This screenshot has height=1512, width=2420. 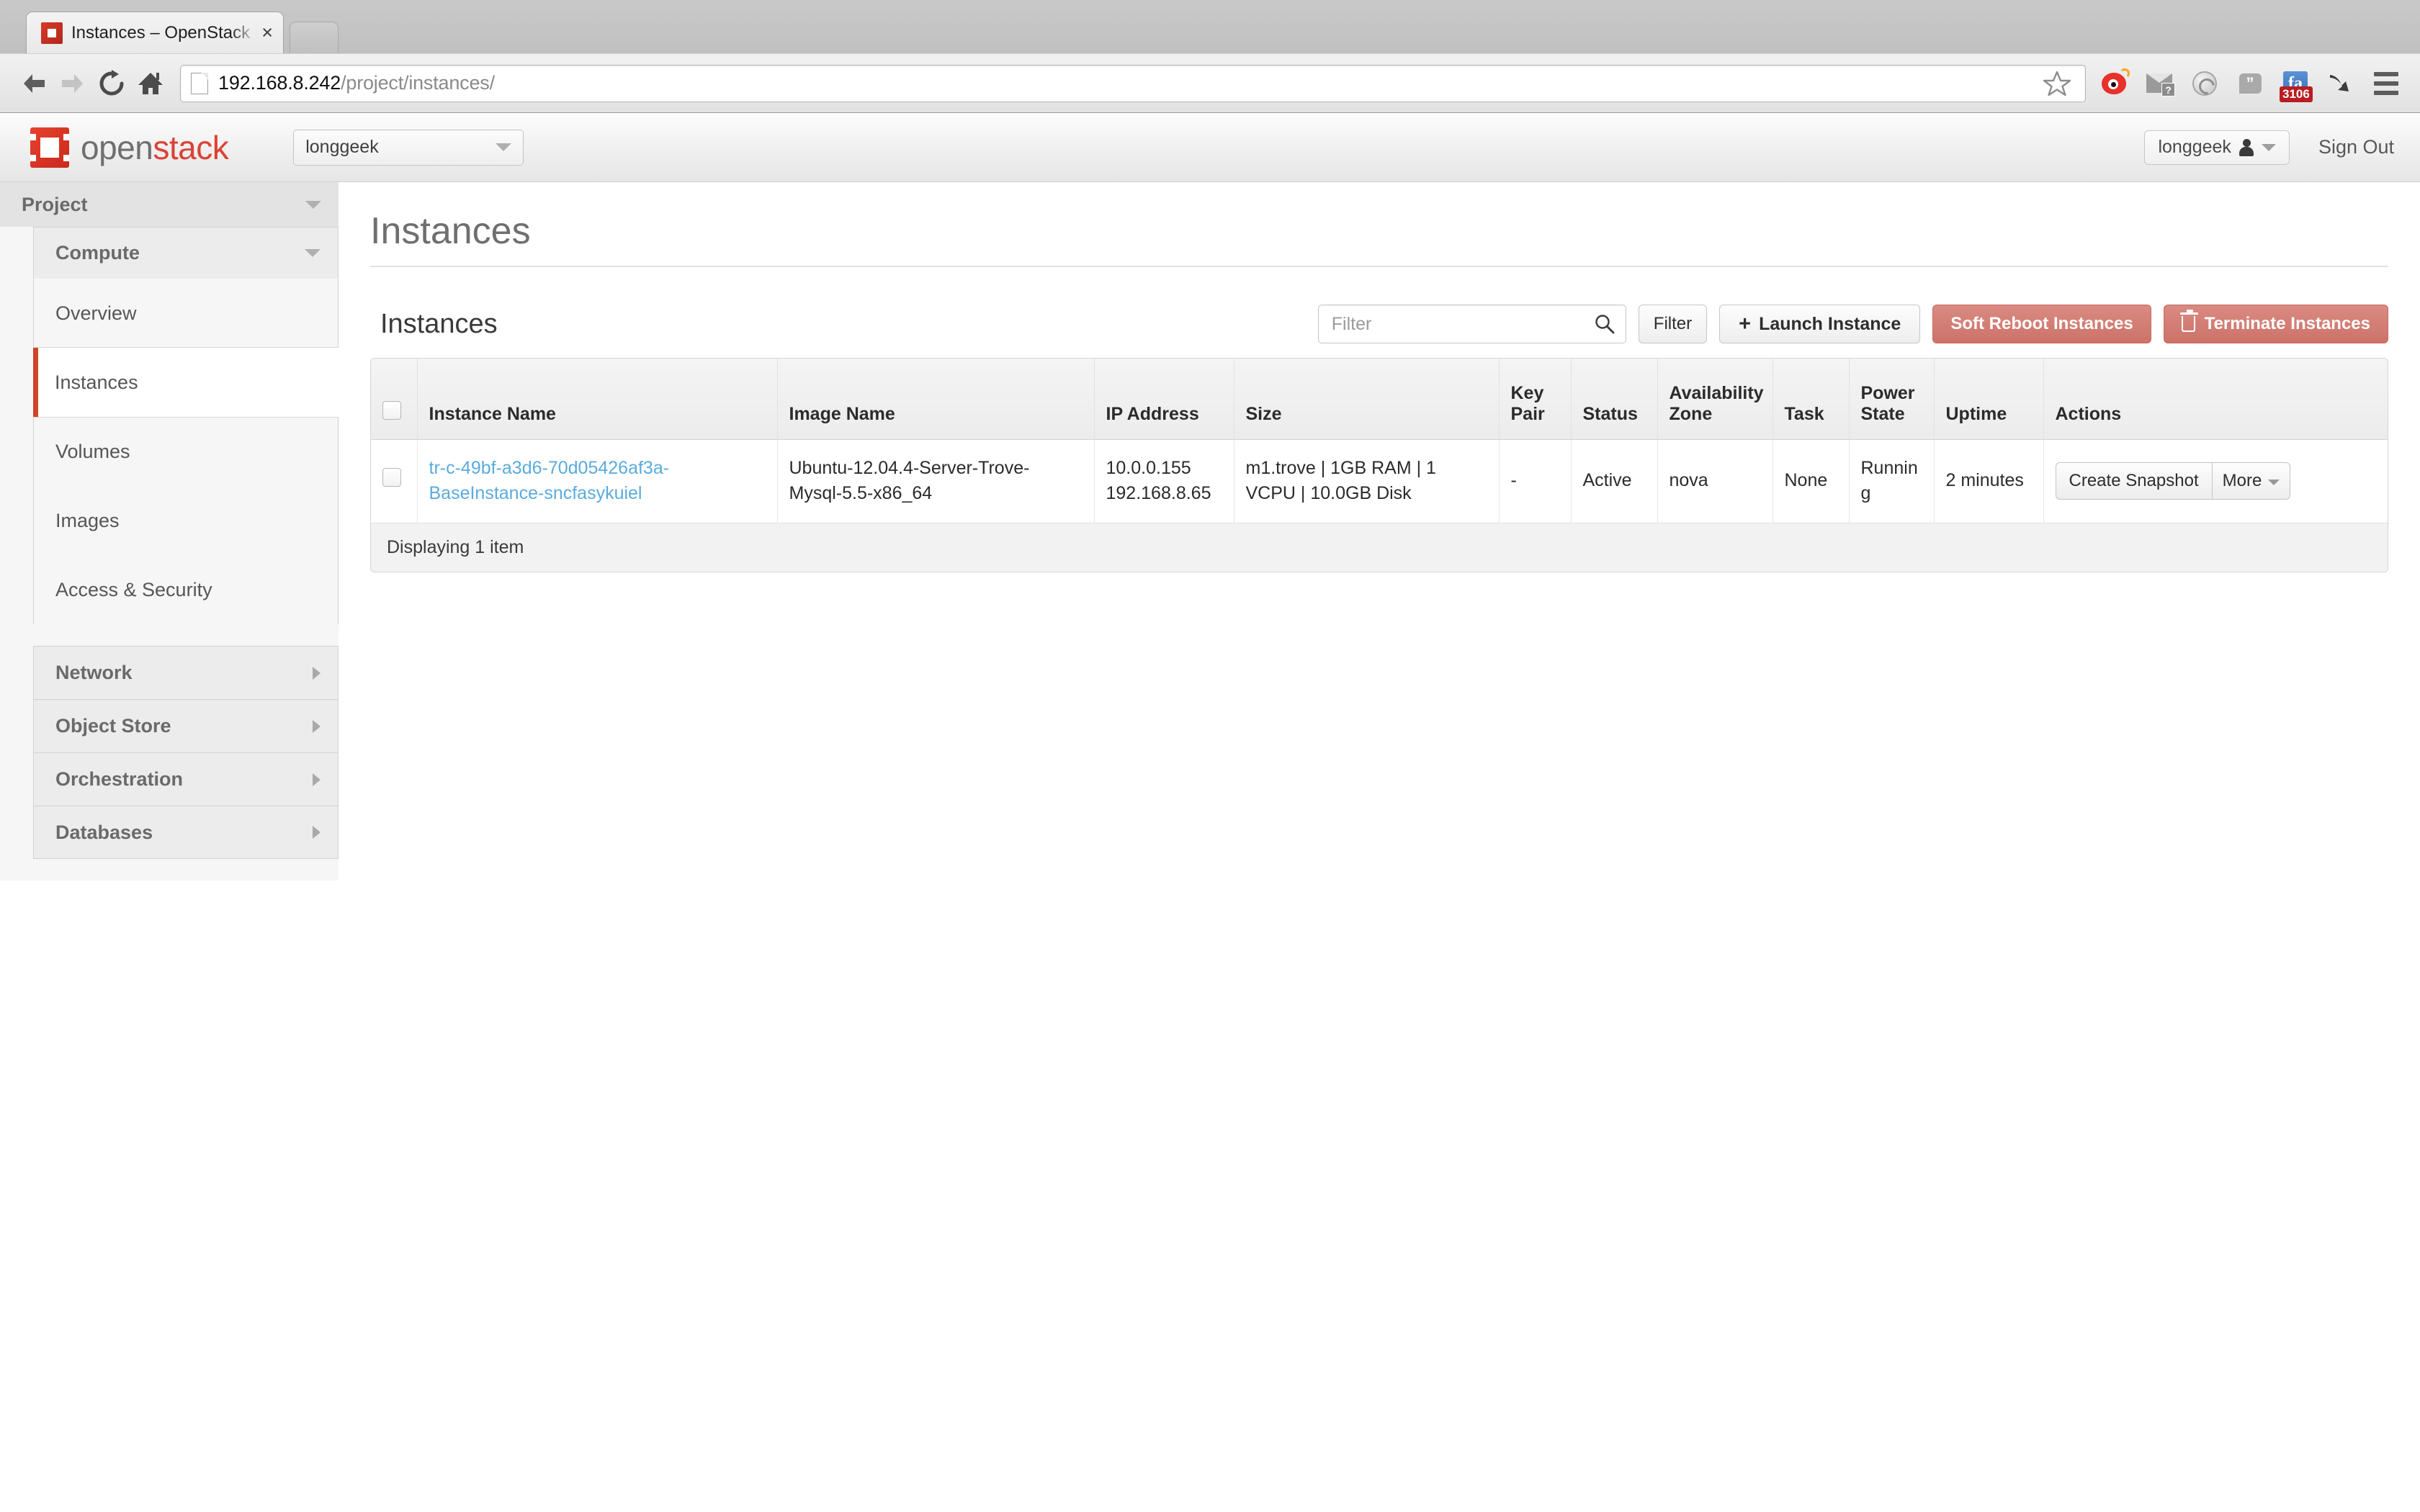 I want to click on column-instance-name: Instance Name, so click(x=597, y=399).